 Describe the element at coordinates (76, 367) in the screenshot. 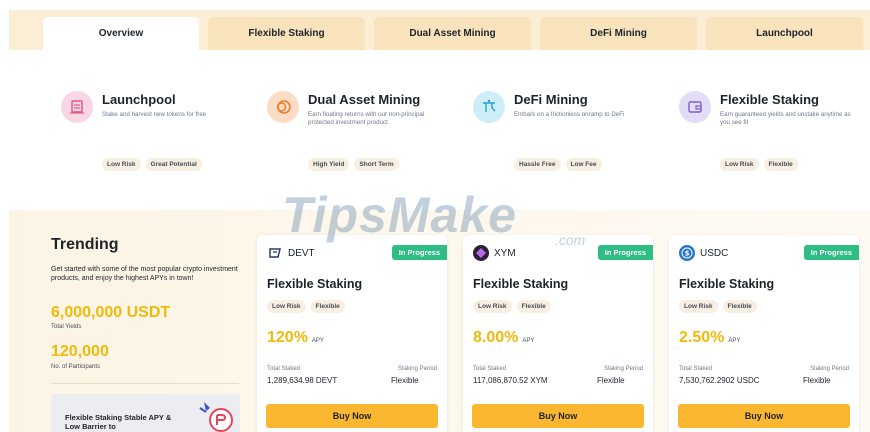

I see `participants-label: No. of Participants` at that location.